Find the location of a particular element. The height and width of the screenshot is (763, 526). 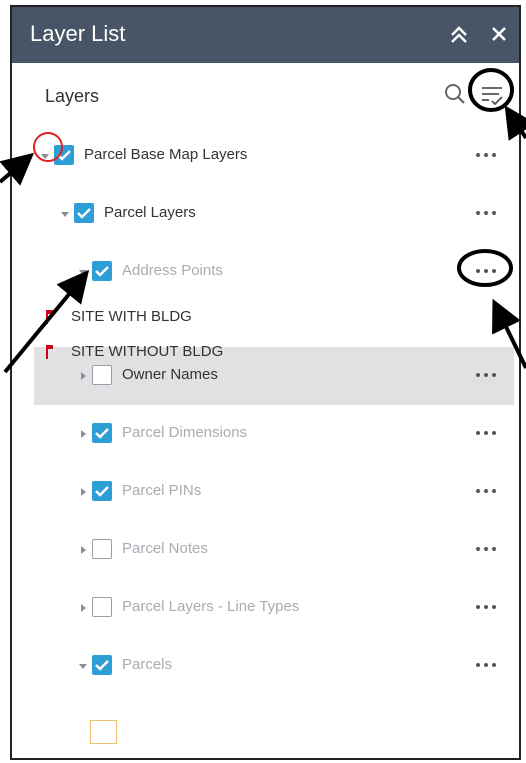

close-icon is located at coordinates (499, 34).